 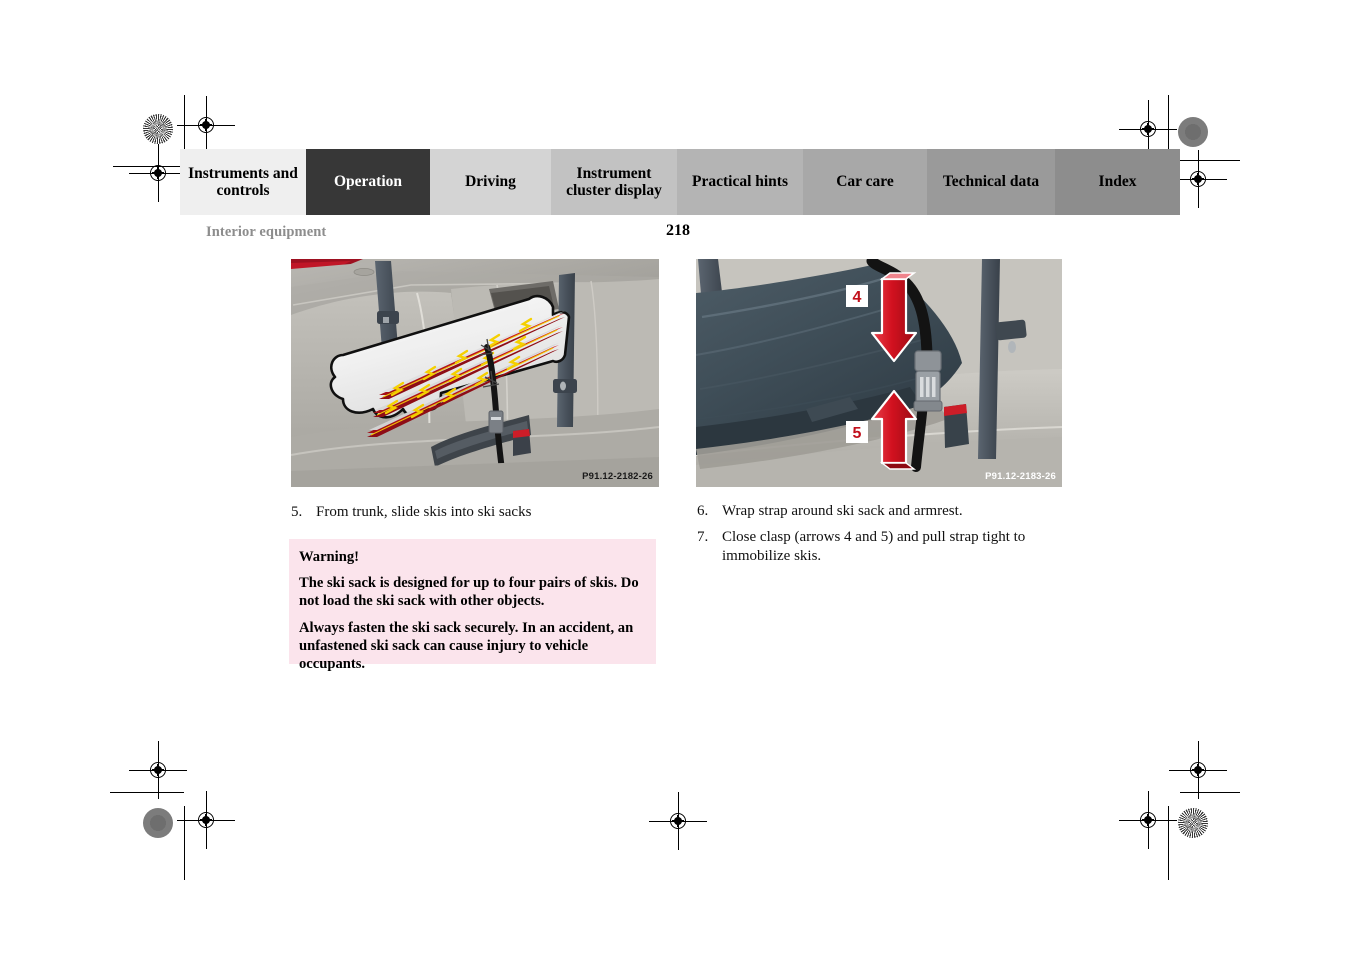 I want to click on tab-label: Instrument cluster display, so click(x=614, y=181).